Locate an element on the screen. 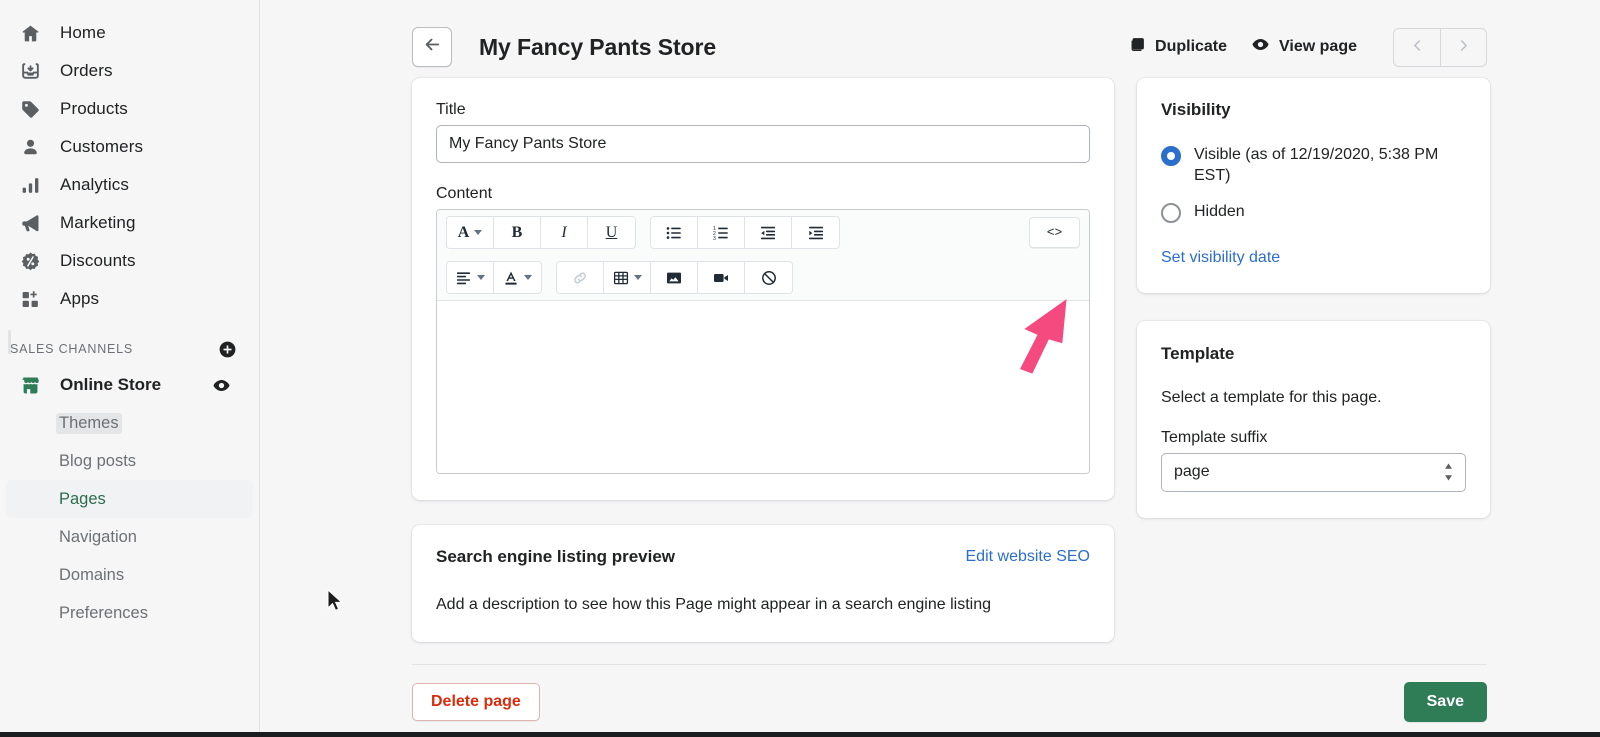  italic-icon: I is located at coordinates (564, 232).